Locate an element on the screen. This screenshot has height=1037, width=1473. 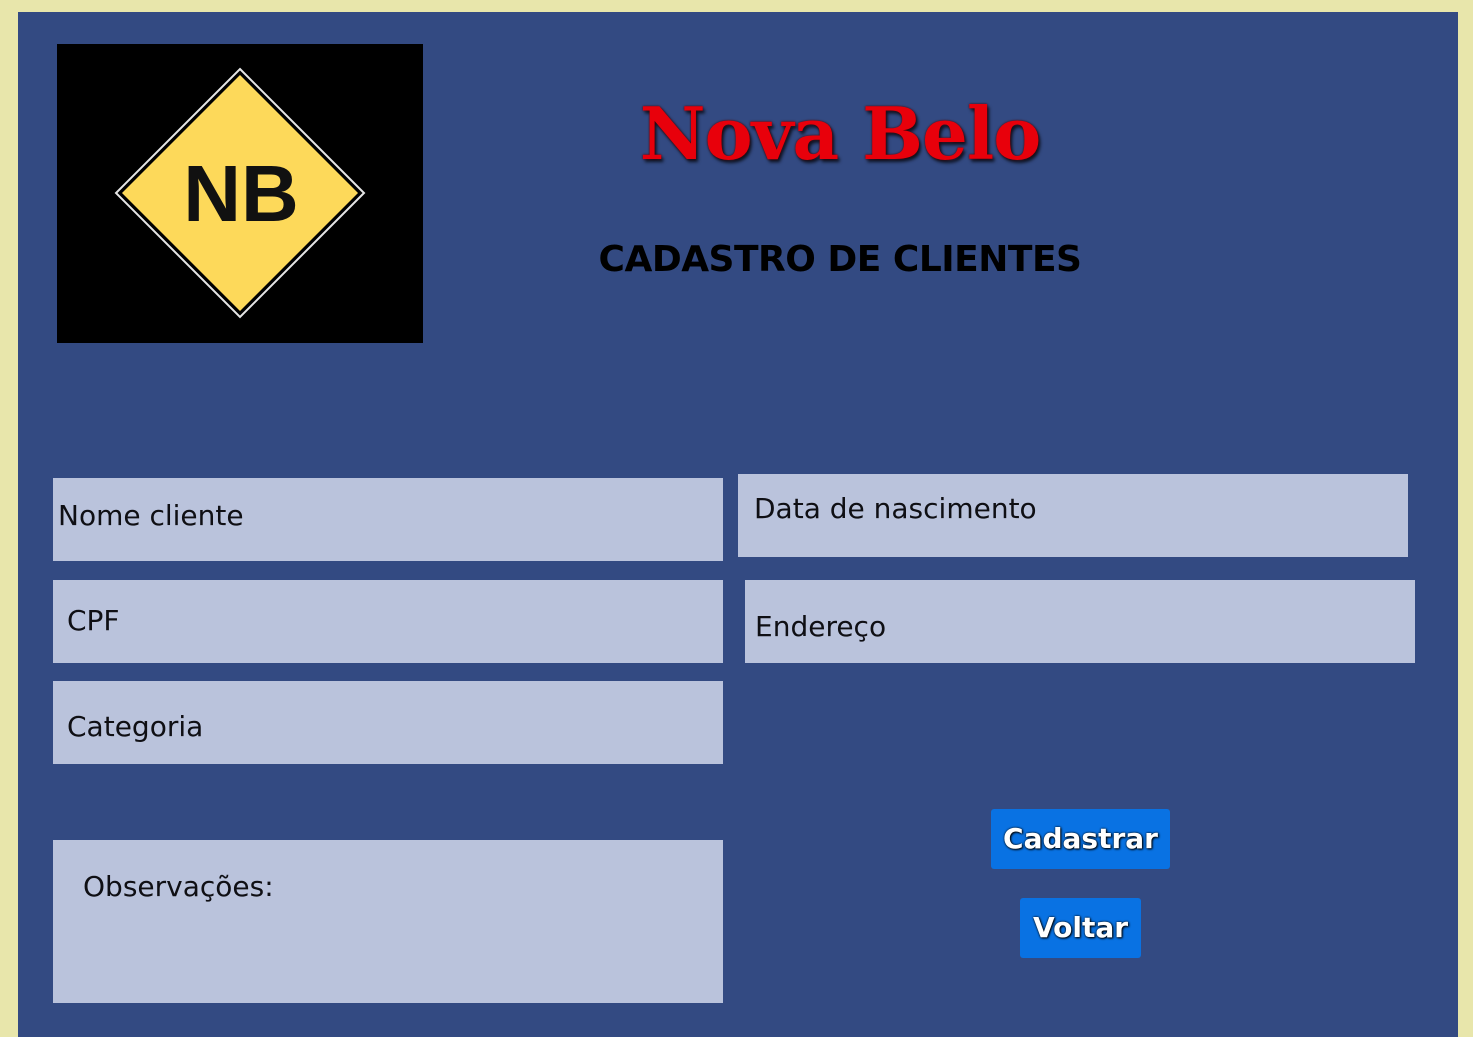
nome-cliente-label: Nome cliente is located at coordinates (151, 515).